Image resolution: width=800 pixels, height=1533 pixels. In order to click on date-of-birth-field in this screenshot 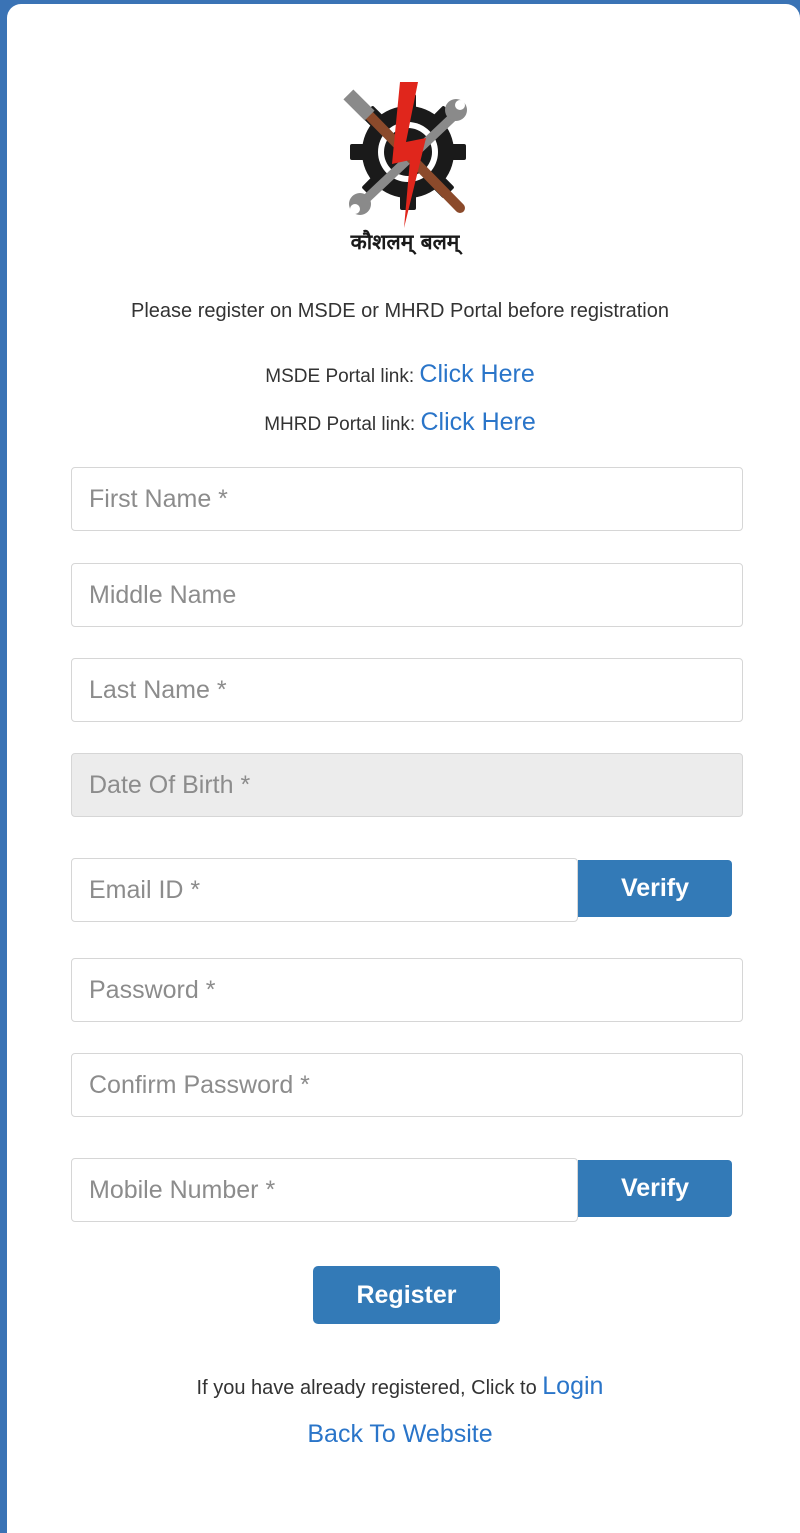, I will do `click(407, 785)`.